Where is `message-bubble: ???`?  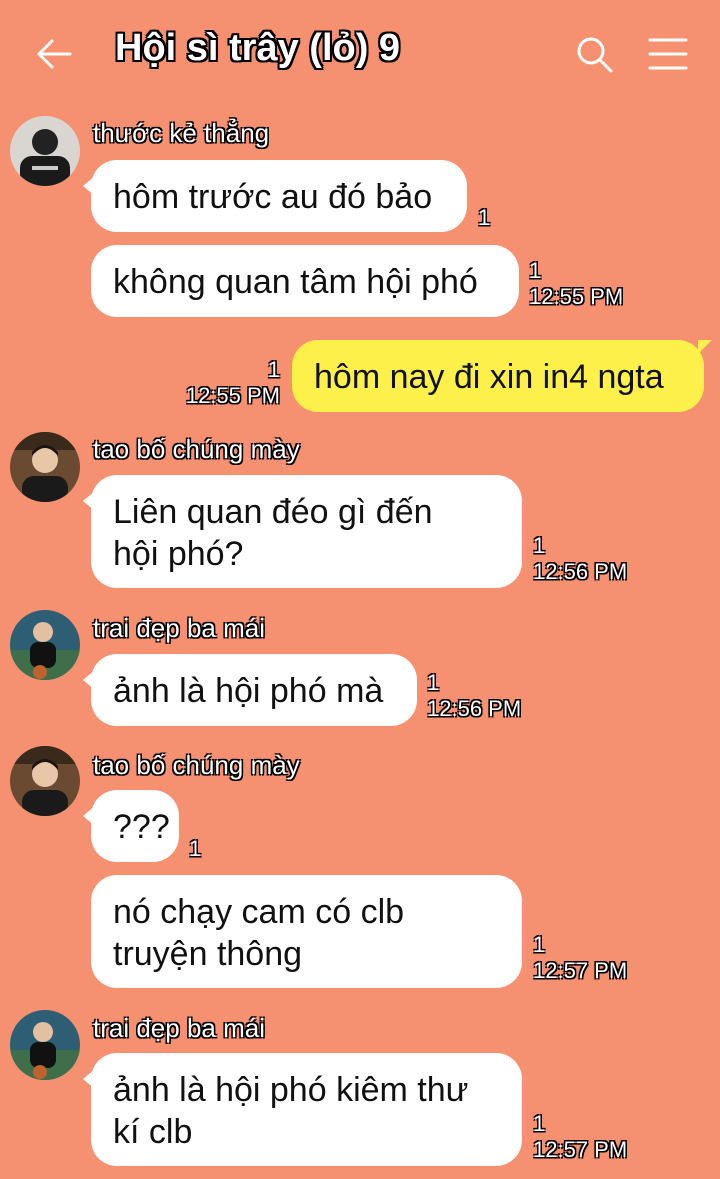
message-bubble: ??? is located at coordinates (131, 826).